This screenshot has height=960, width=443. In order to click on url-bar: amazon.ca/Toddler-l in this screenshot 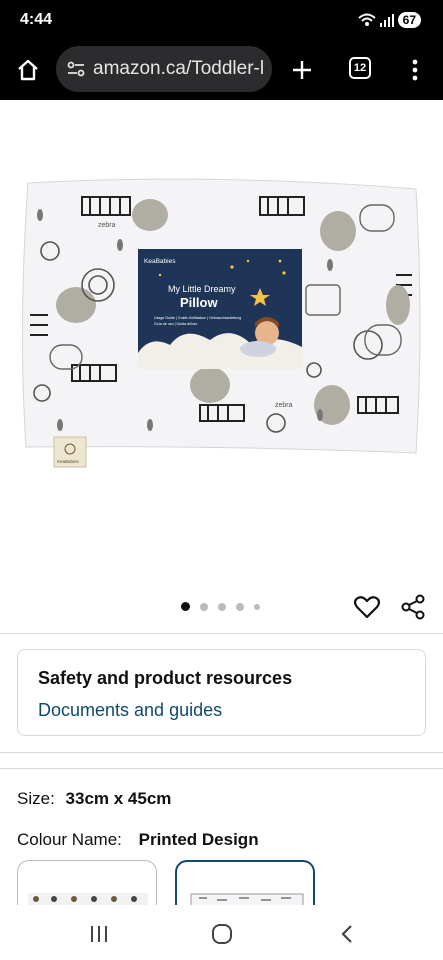, I will do `click(164, 69)`.